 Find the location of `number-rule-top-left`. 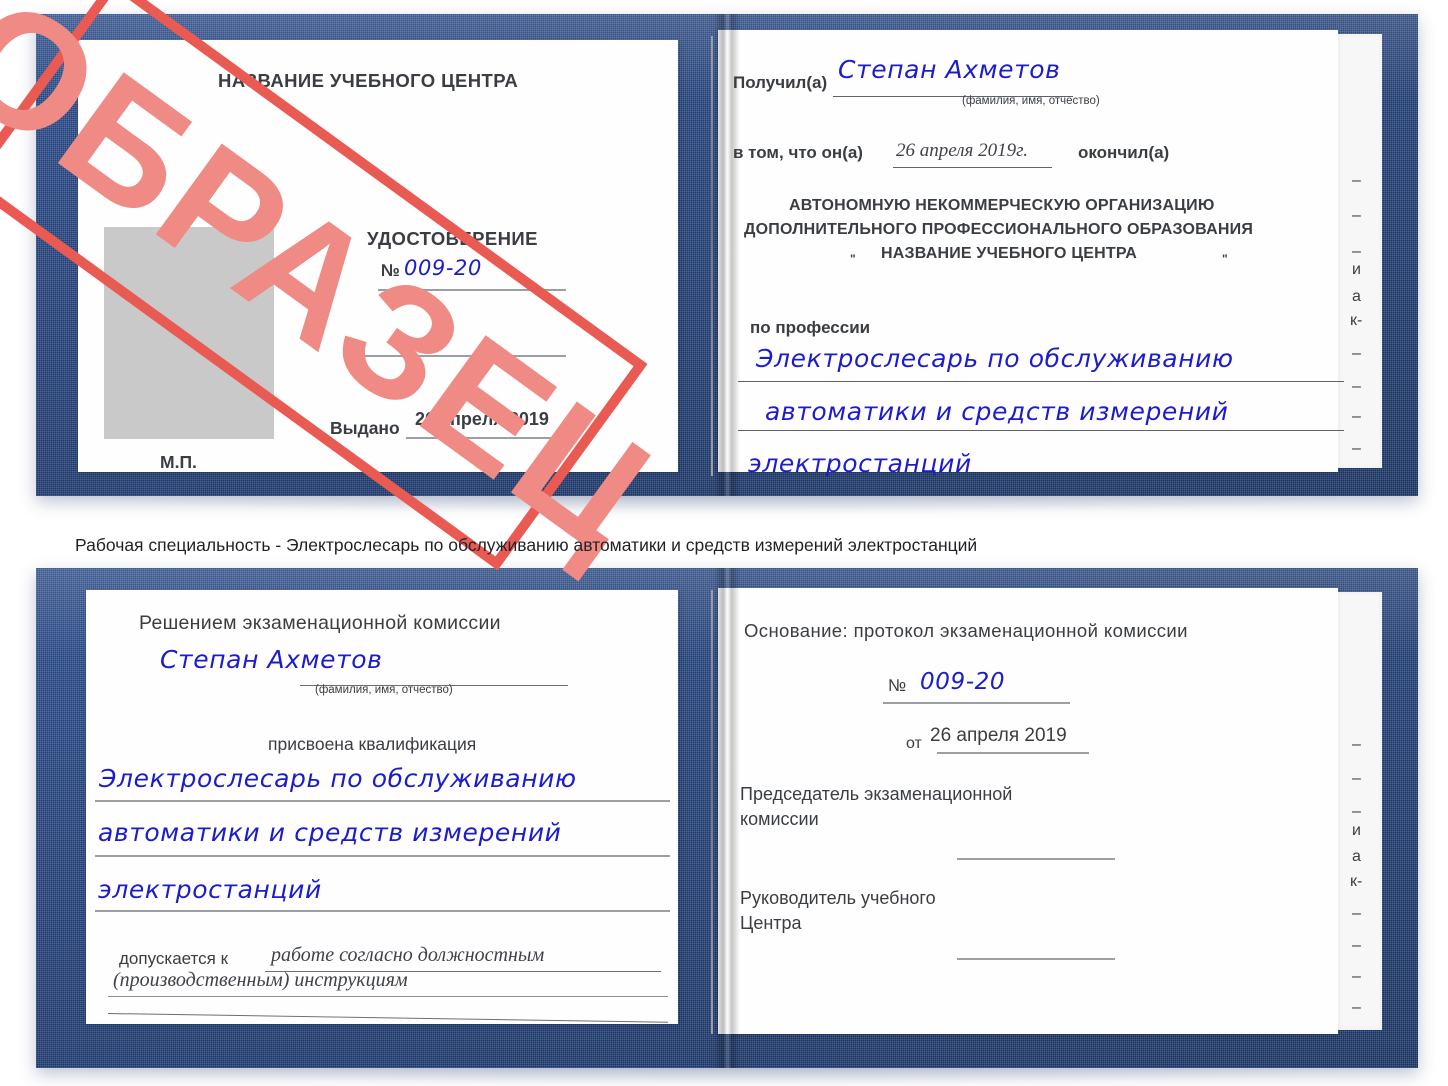

number-rule-top-left is located at coordinates (472, 290).